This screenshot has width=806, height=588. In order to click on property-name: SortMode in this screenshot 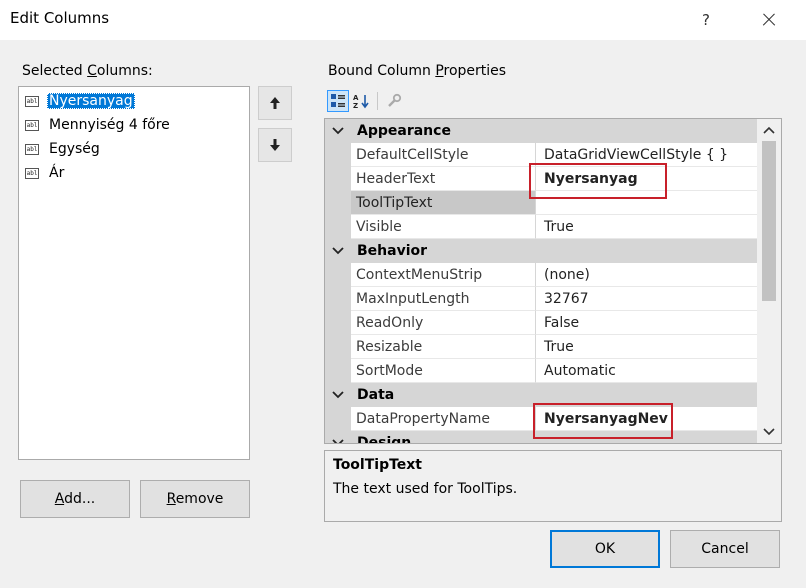, I will do `click(443, 371)`.